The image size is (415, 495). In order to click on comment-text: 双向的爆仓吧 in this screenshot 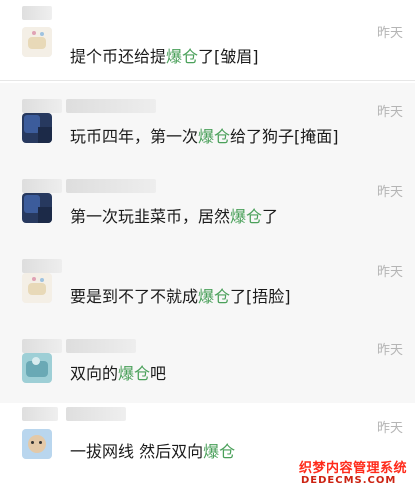, I will do `click(118, 373)`.